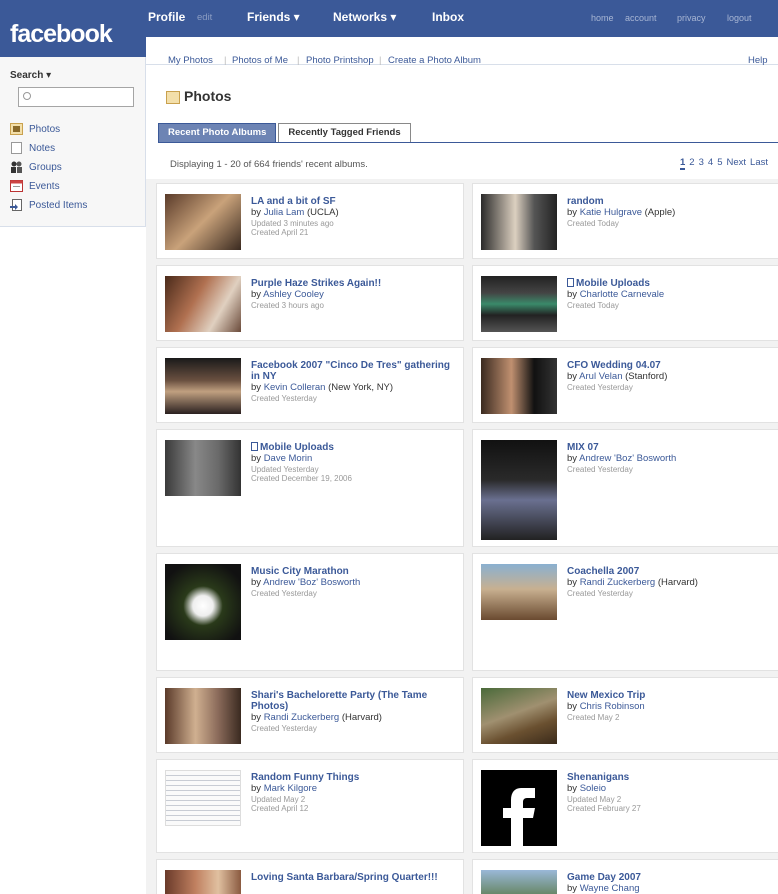 The image size is (778, 894). What do you see at coordinates (217, 133) in the screenshot?
I see `tab-recent-photo-albums: Recent Photo Albums` at bounding box center [217, 133].